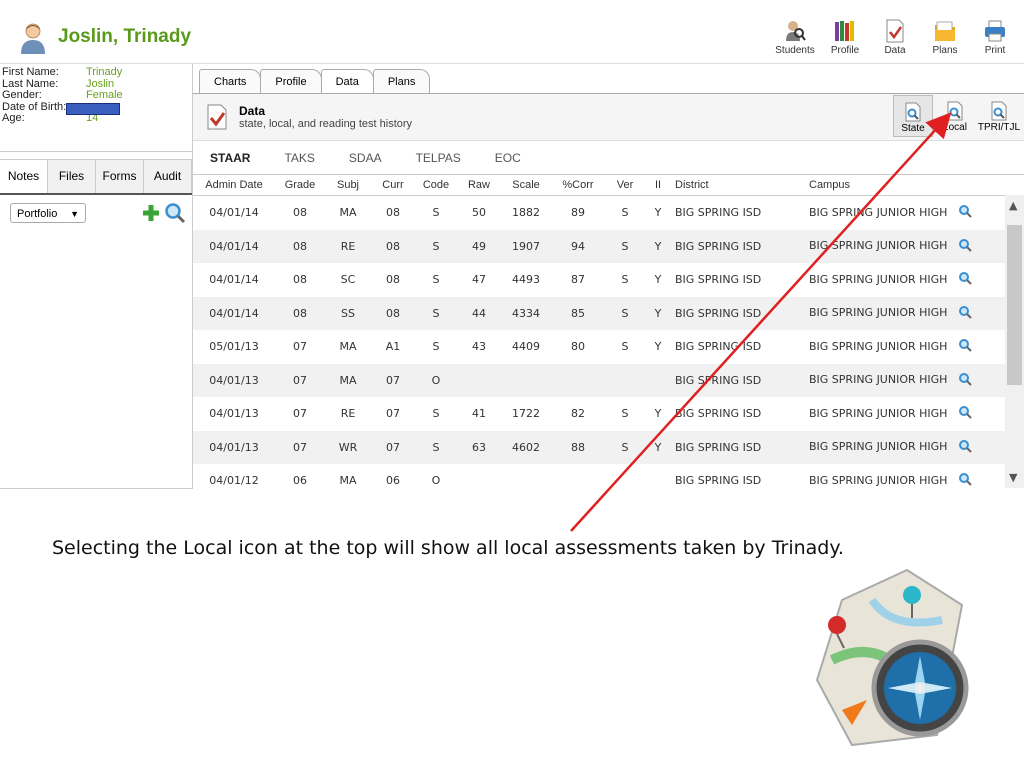 The height and width of the screenshot is (768, 1024). I want to click on table-scrollbar: ▲ ▼, so click(1014, 341).